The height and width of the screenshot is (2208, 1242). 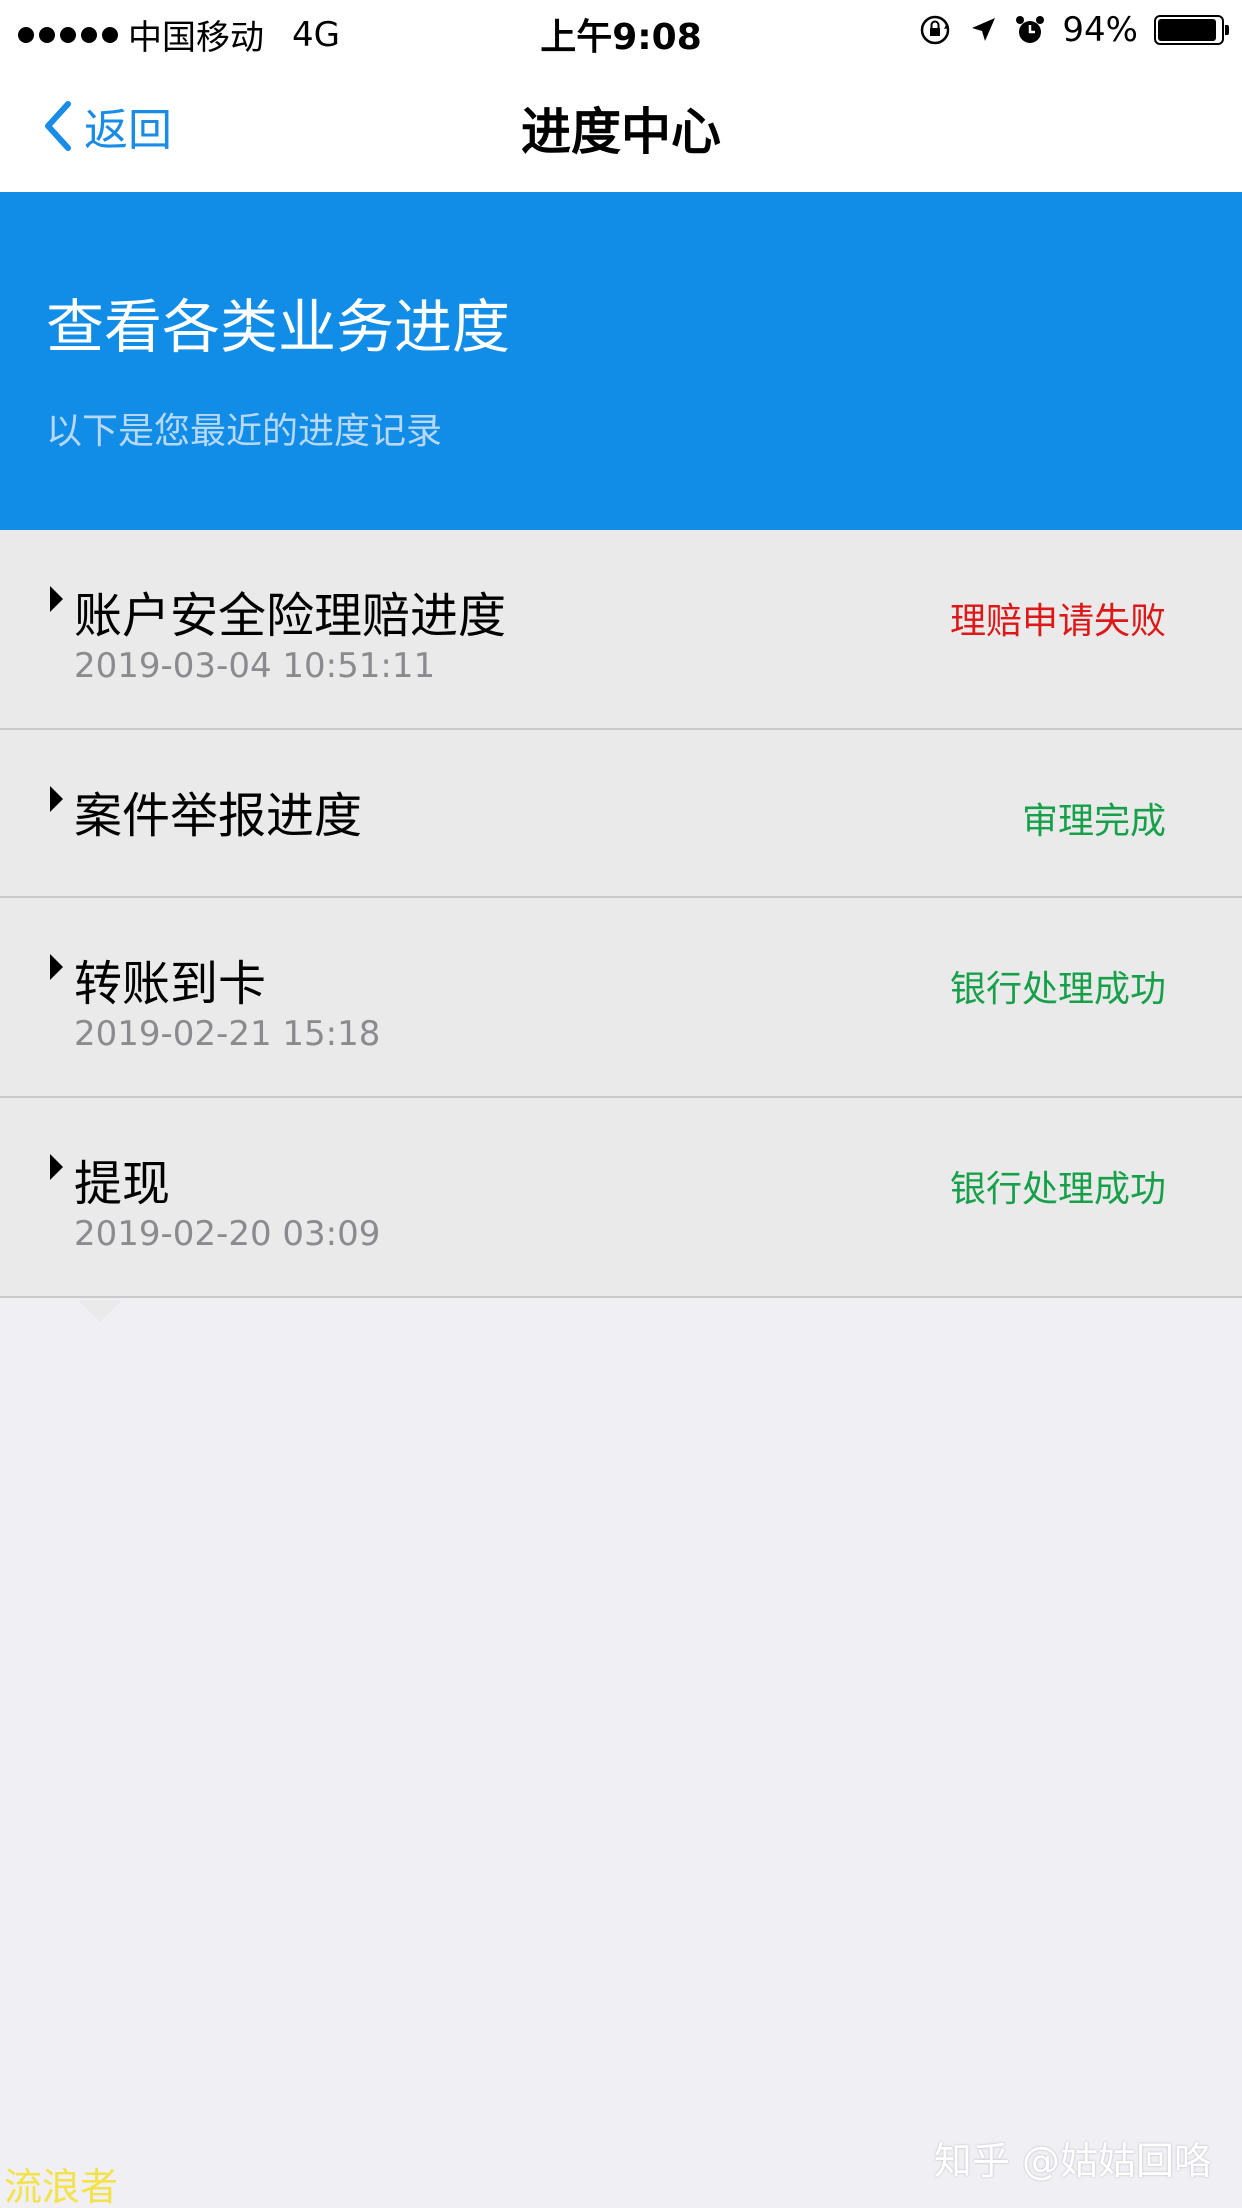 What do you see at coordinates (122, 1184) in the screenshot?
I see `item-title: 提现` at bounding box center [122, 1184].